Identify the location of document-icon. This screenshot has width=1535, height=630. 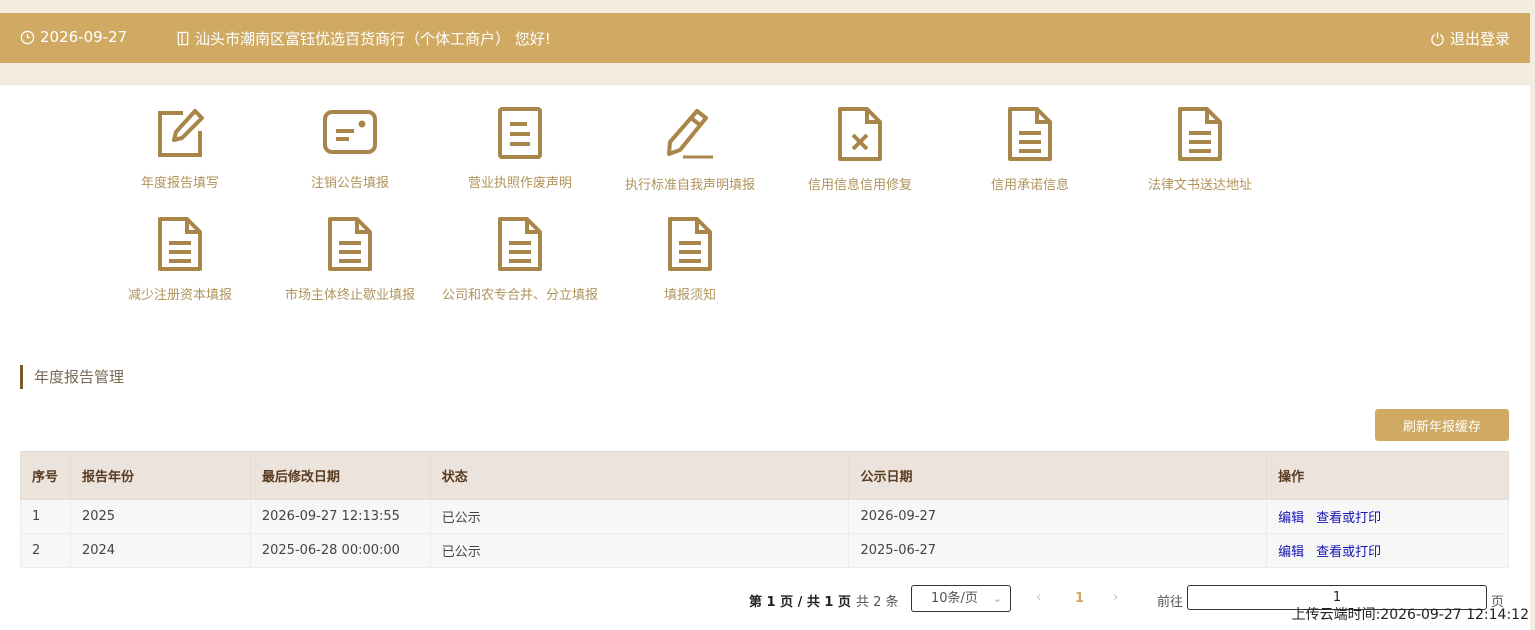
(520, 133).